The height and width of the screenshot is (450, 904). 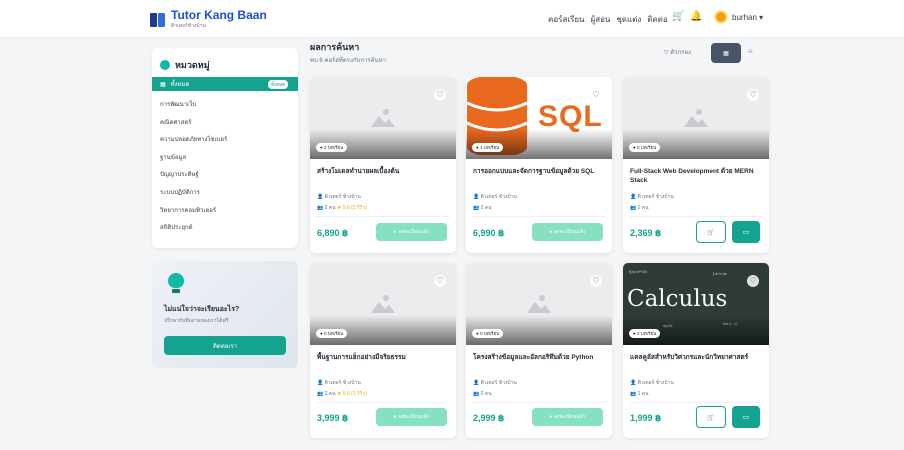 I want to click on course-students: 👥 2 คน ★ 5.0 (1 รีวิว), so click(x=342, y=208).